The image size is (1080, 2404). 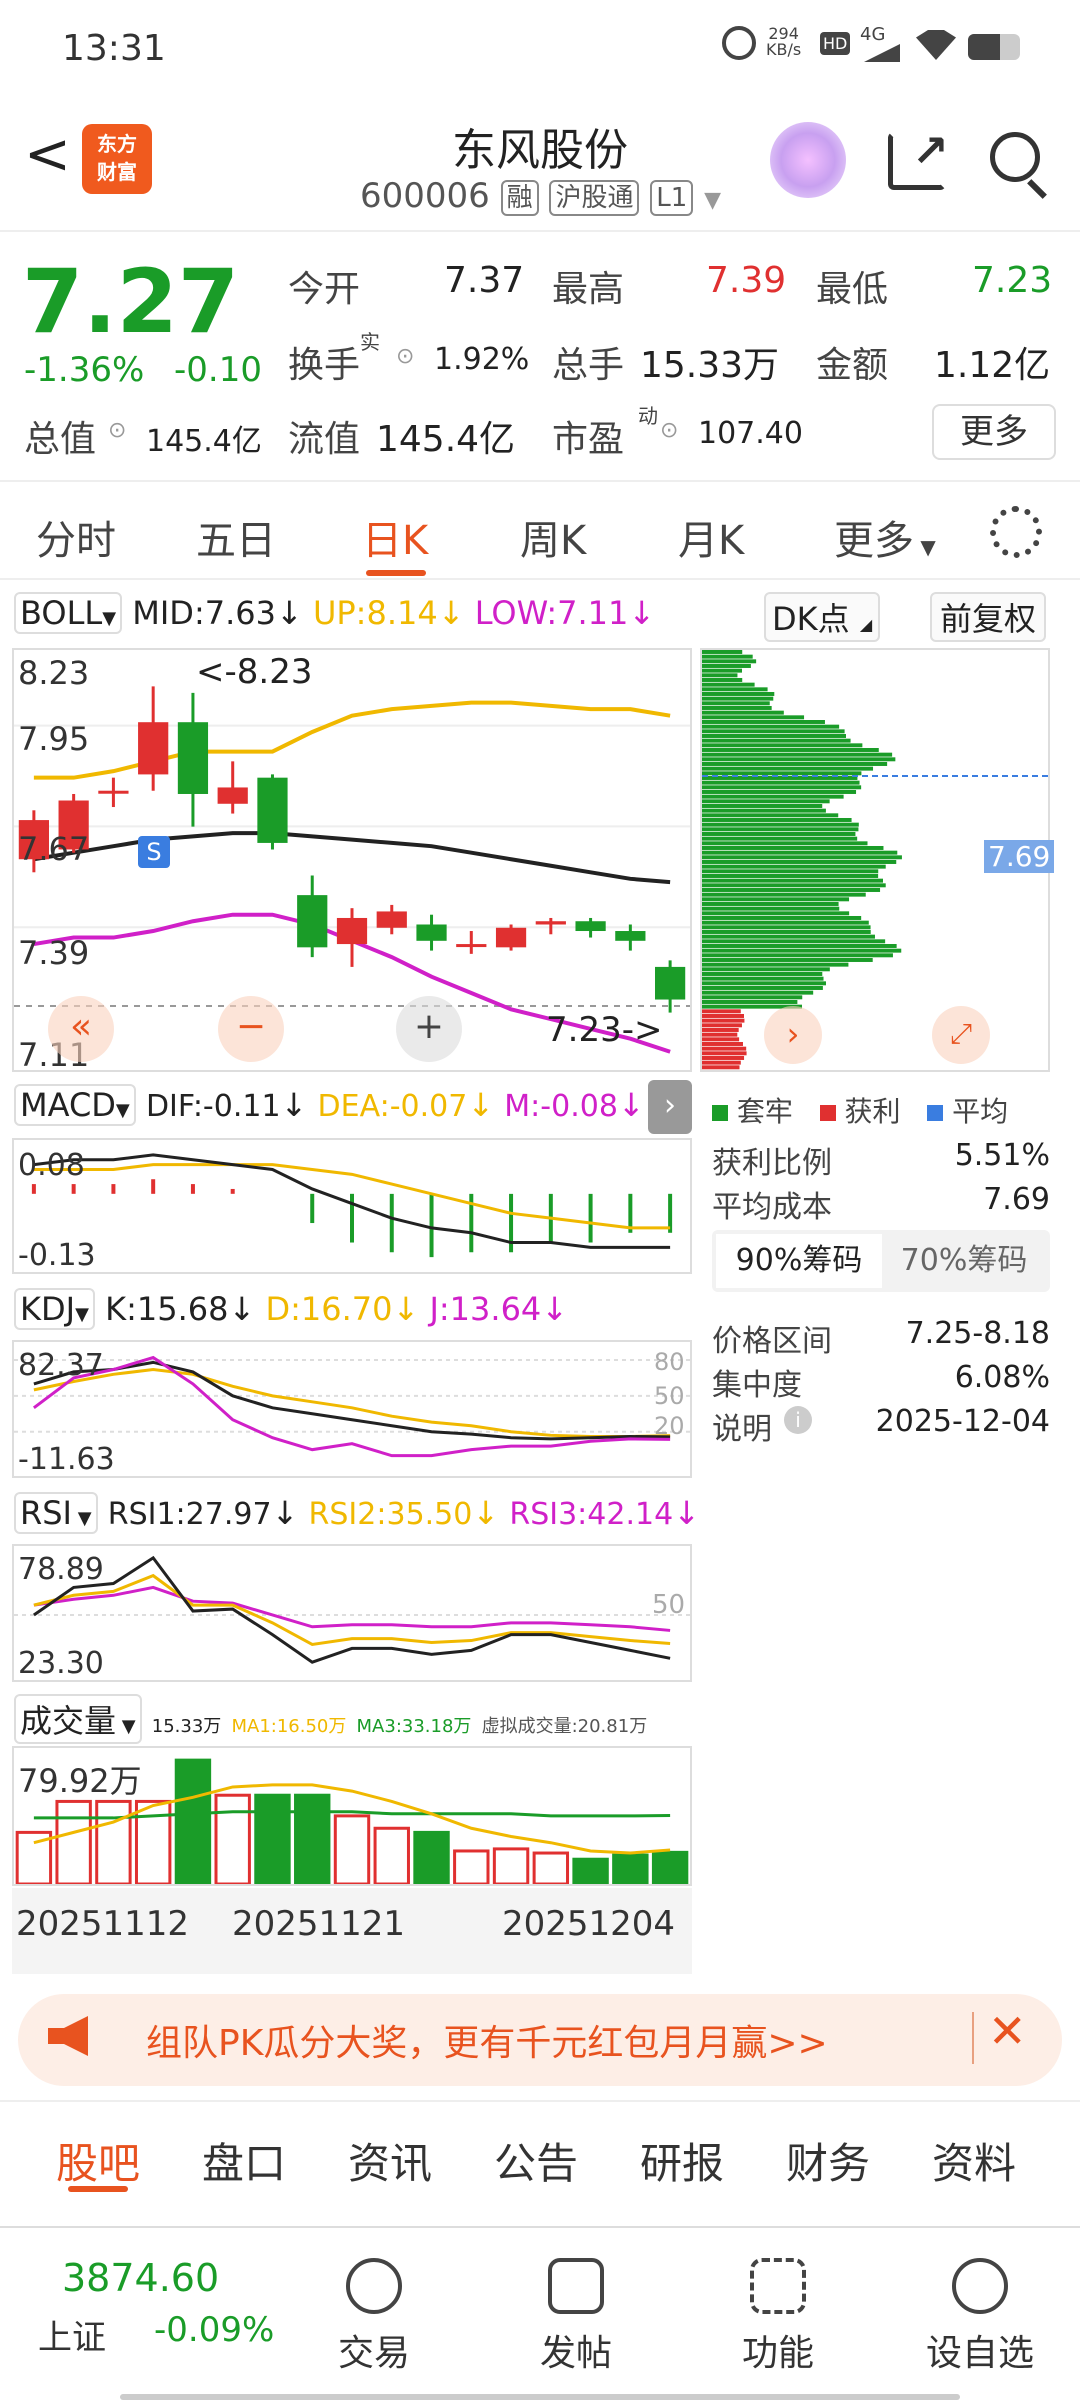 What do you see at coordinates (54, 1309) in the screenshot?
I see `kdj-selector: KDJ▼` at bounding box center [54, 1309].